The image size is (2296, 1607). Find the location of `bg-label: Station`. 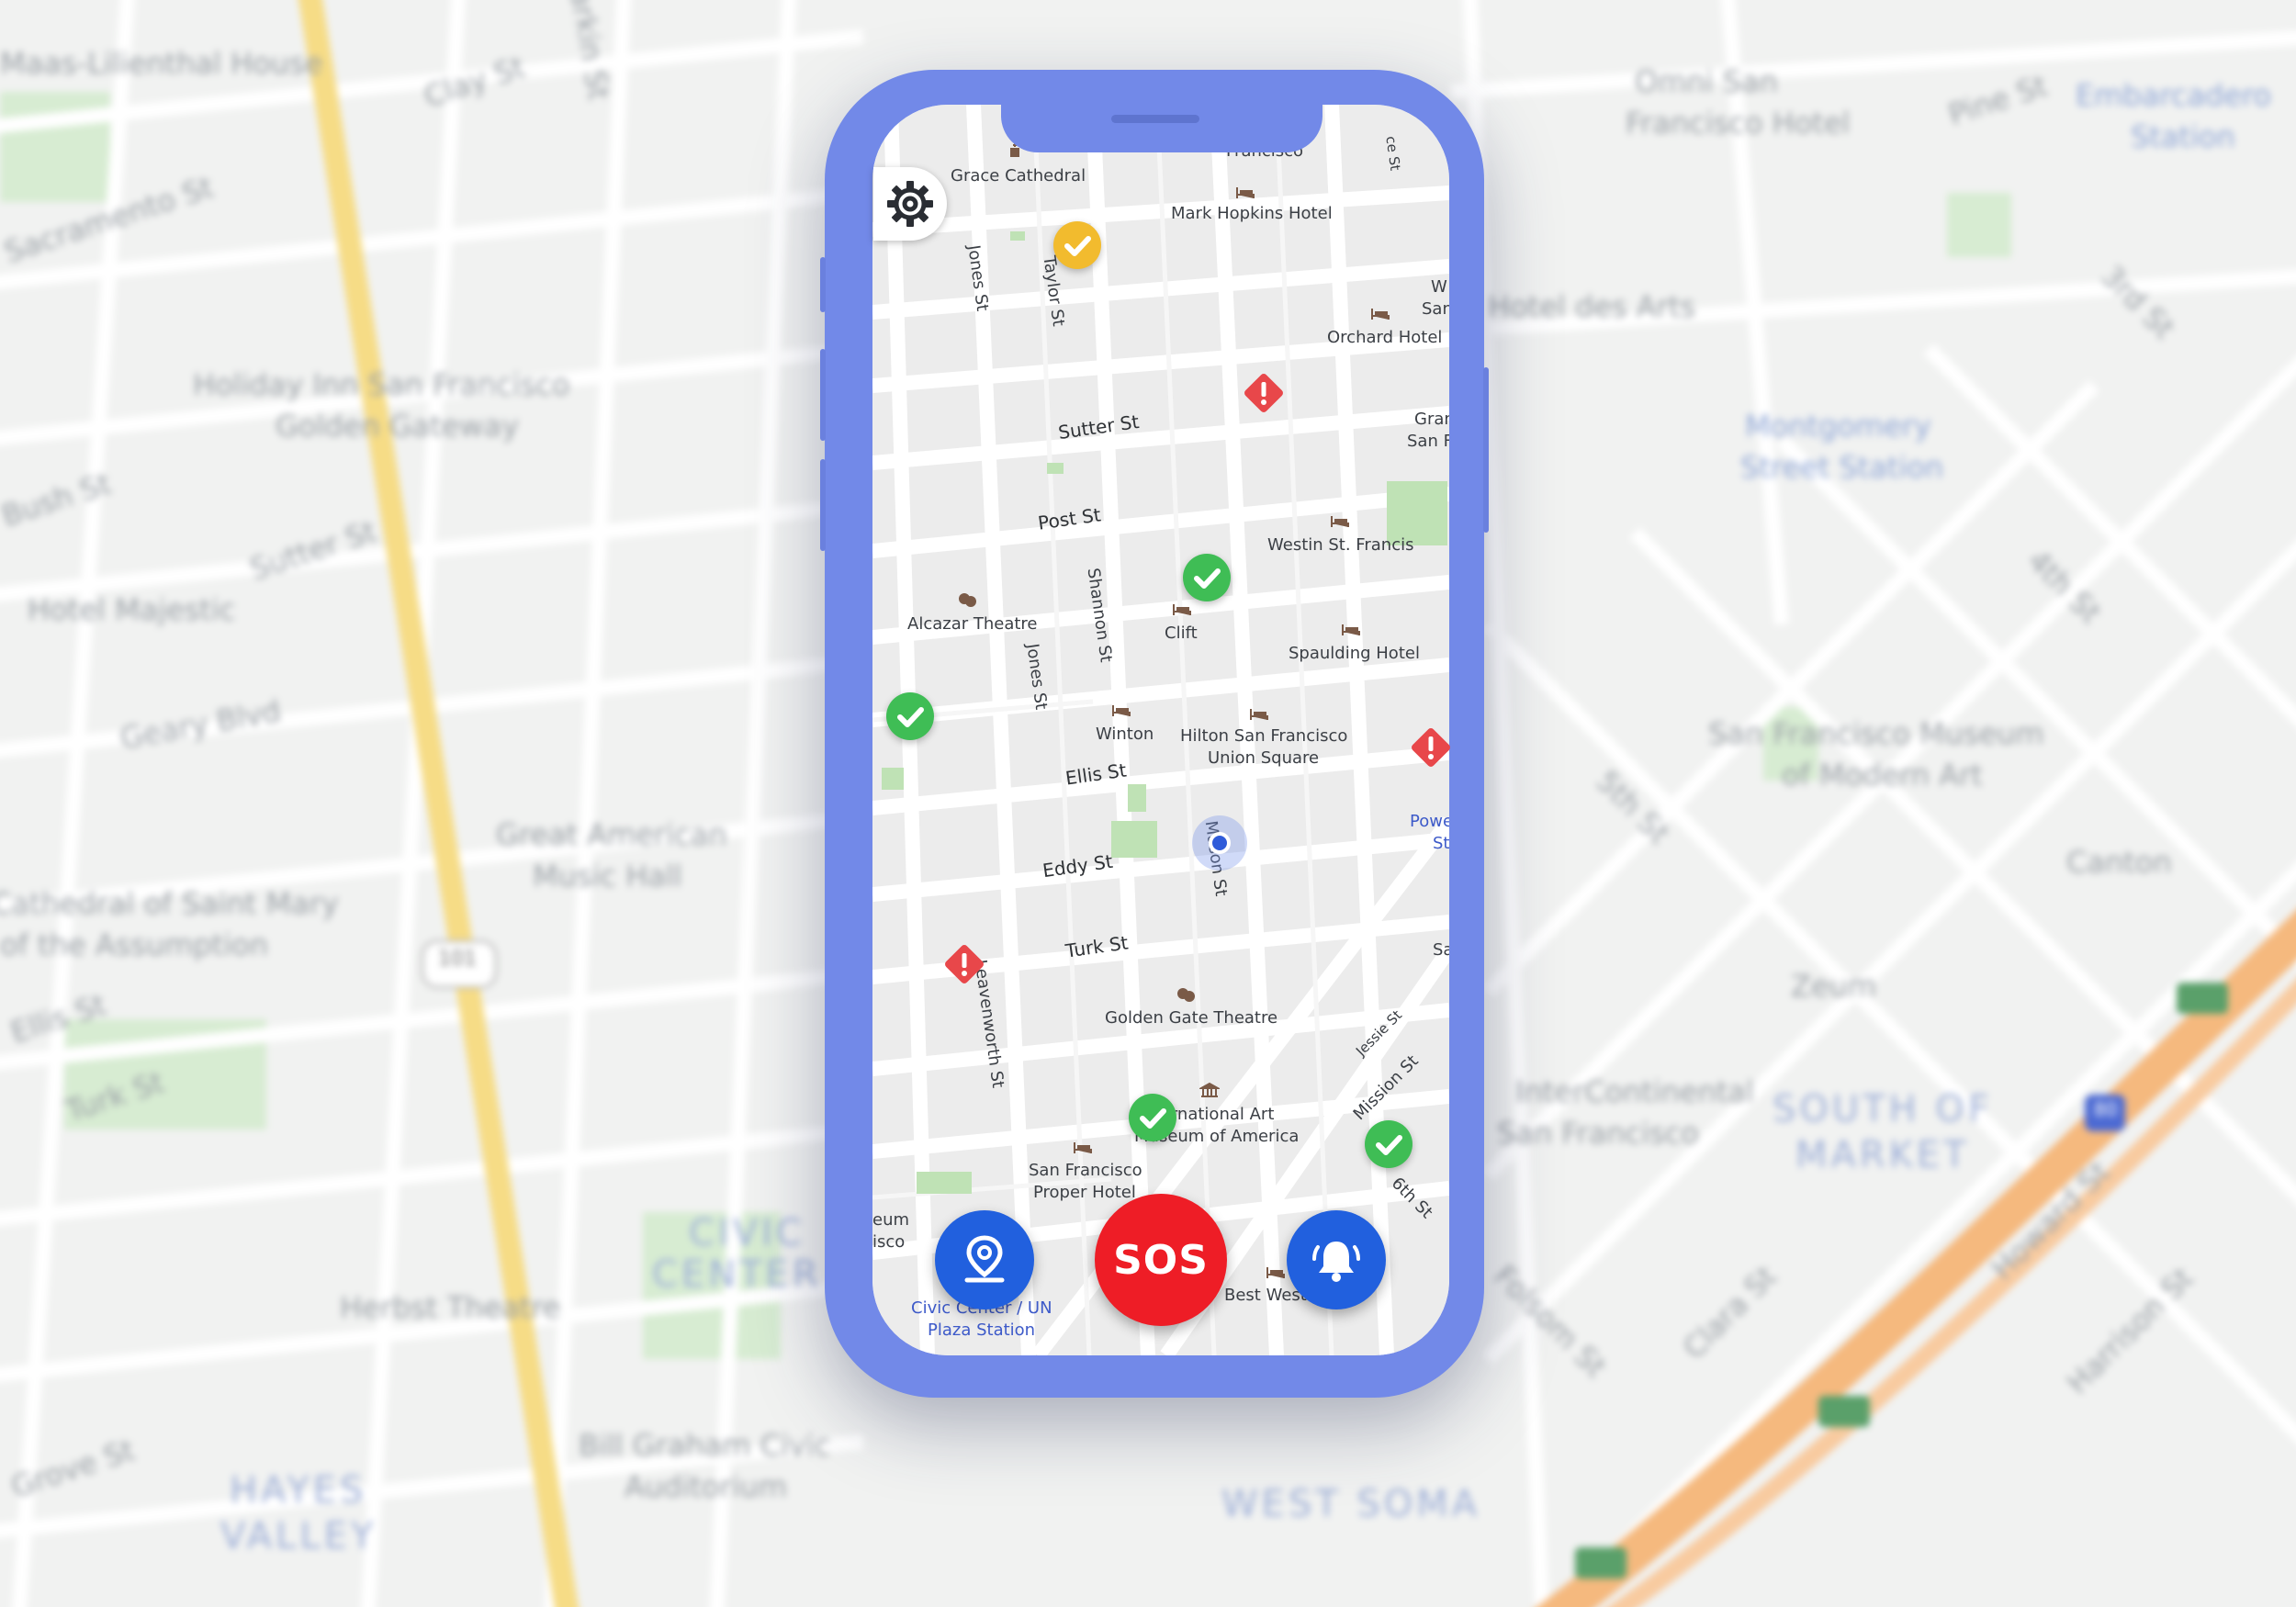

bg-label: Station is located at coordinates (2183, 136).